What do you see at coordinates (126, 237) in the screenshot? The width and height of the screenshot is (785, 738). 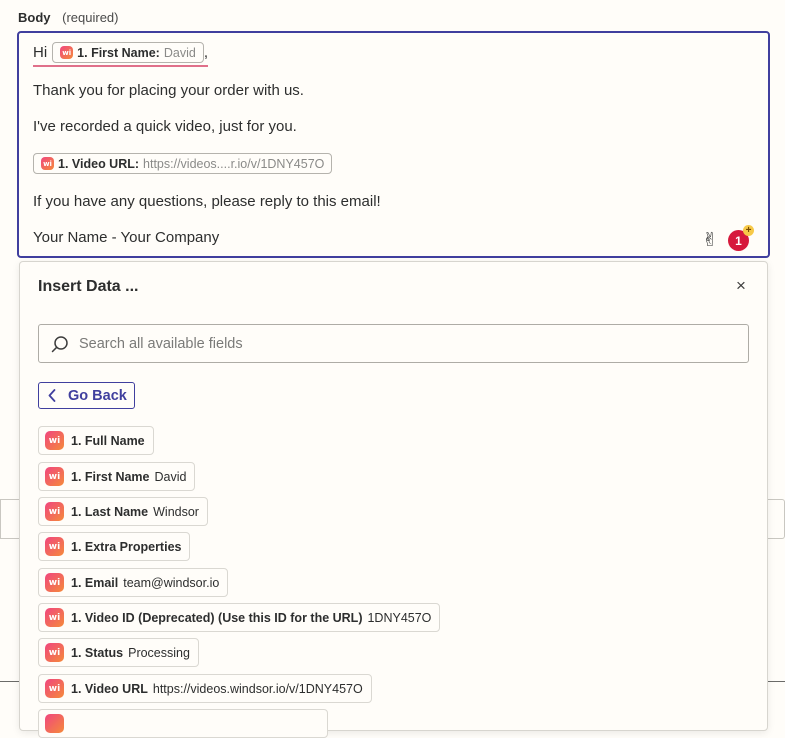 I see `editor-line-signature: Your Name - Your Company` at bounding box center [126, 237].